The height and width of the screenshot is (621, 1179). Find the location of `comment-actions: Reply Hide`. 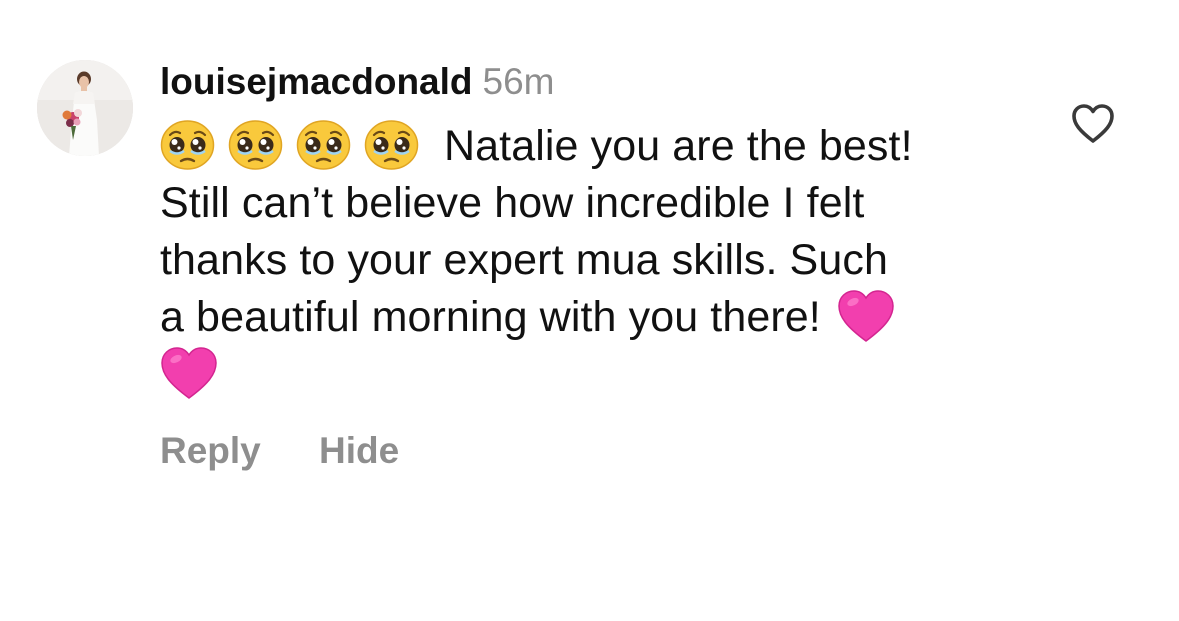

comment-actions: Reply Hide is located at coordinates (303, 451).